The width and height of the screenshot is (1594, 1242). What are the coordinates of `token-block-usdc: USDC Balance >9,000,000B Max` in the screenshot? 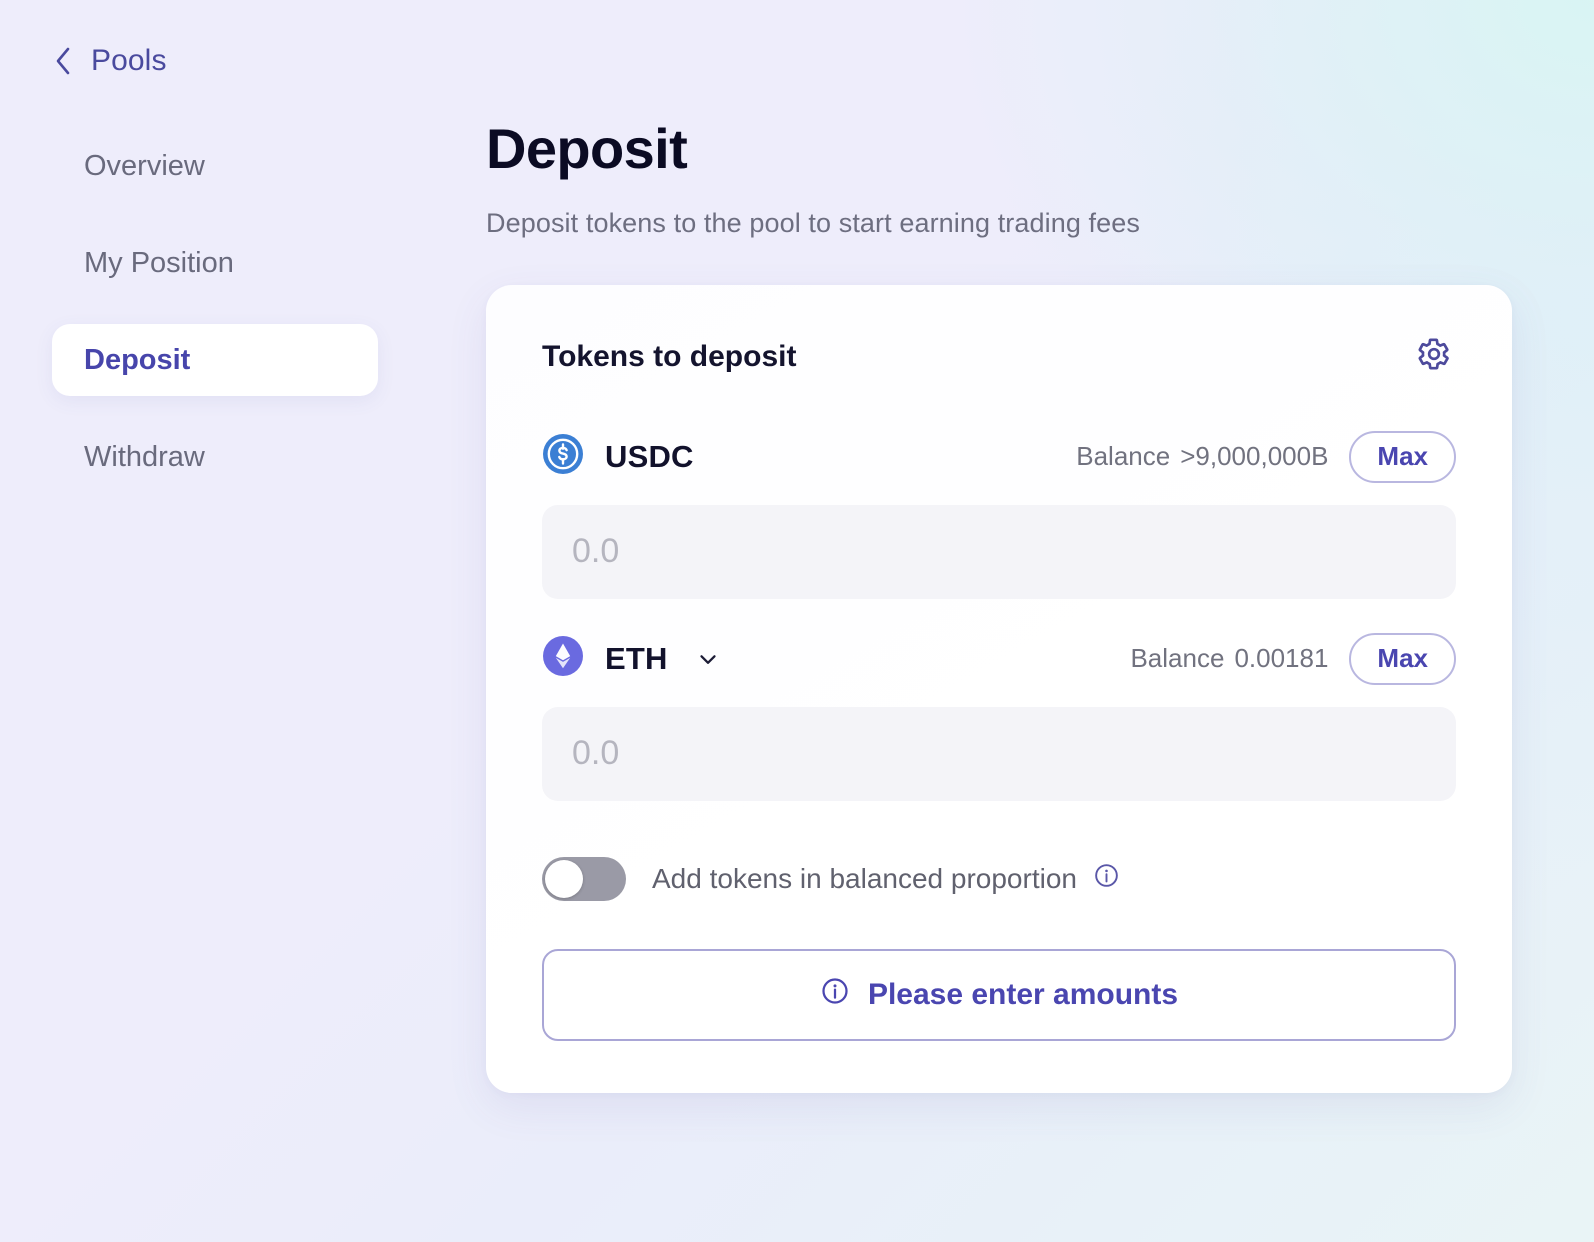 It's located at (999, 514).